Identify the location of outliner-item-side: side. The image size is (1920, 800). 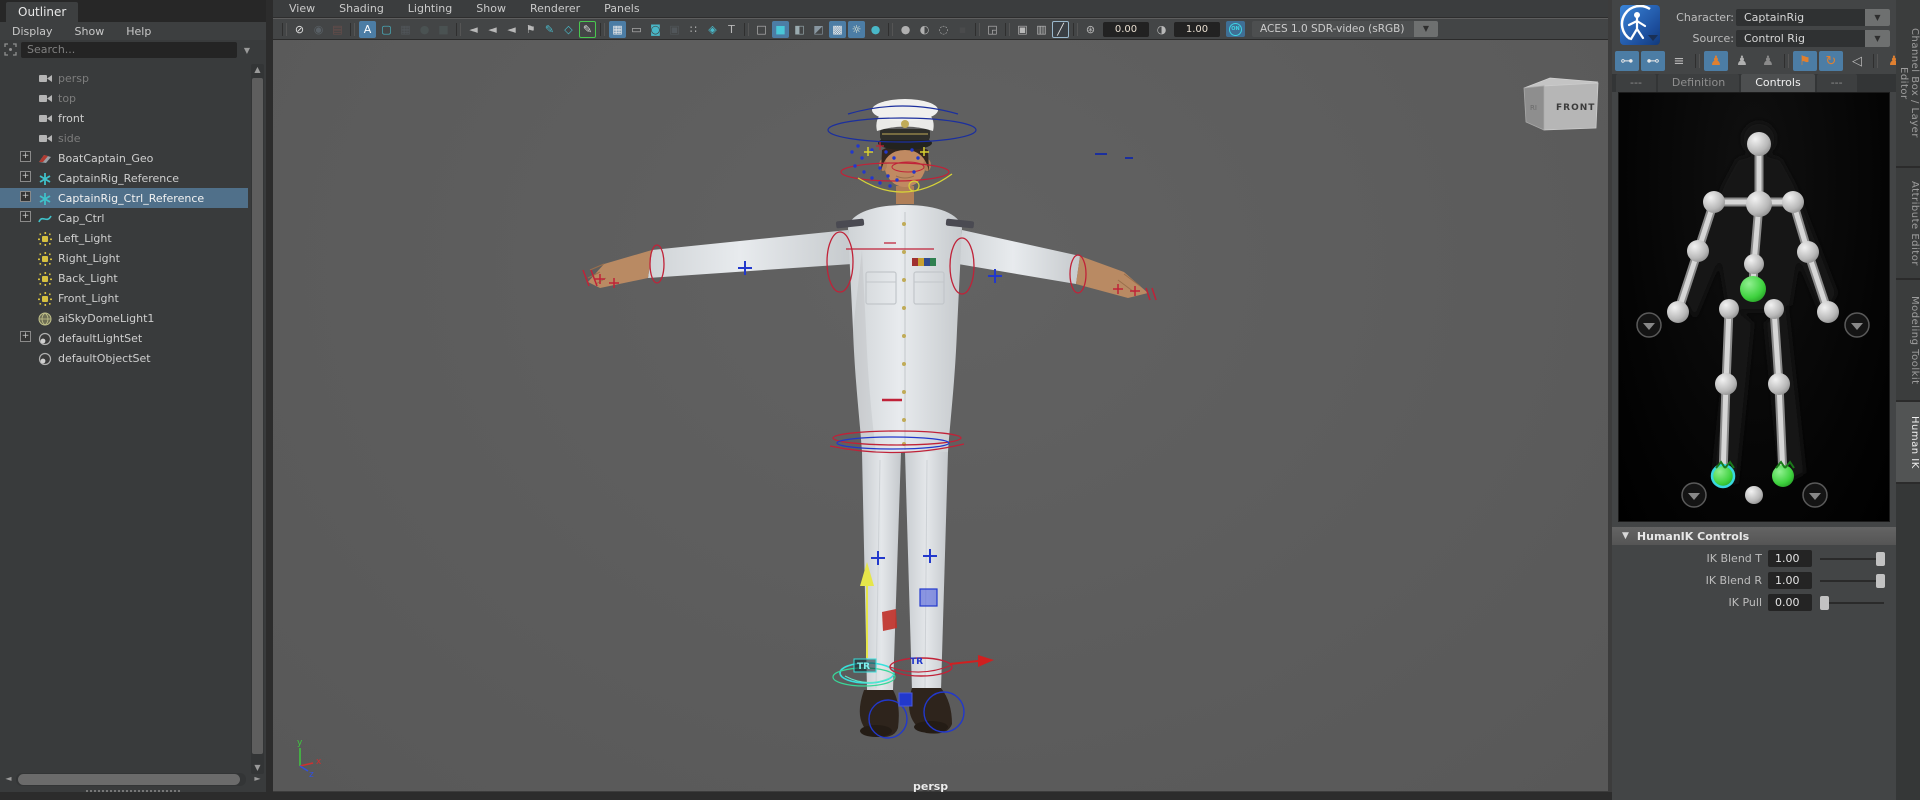
(124, 138).